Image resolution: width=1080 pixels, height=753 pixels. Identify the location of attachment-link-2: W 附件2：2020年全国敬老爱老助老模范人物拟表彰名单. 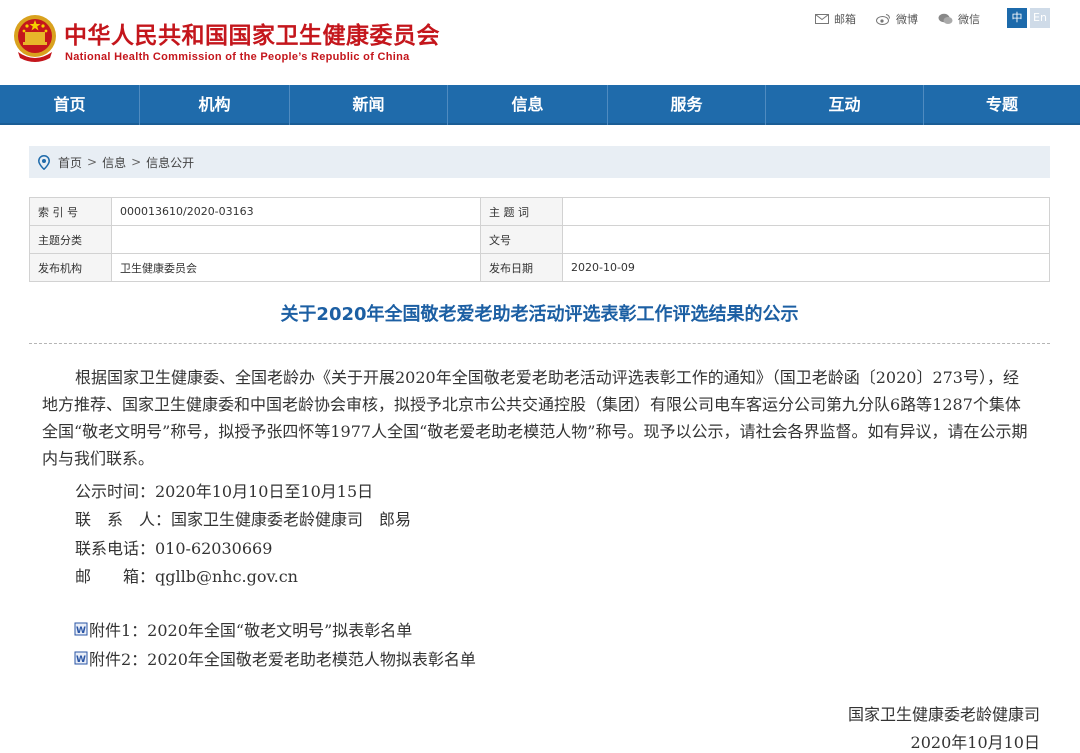
(275, 658).